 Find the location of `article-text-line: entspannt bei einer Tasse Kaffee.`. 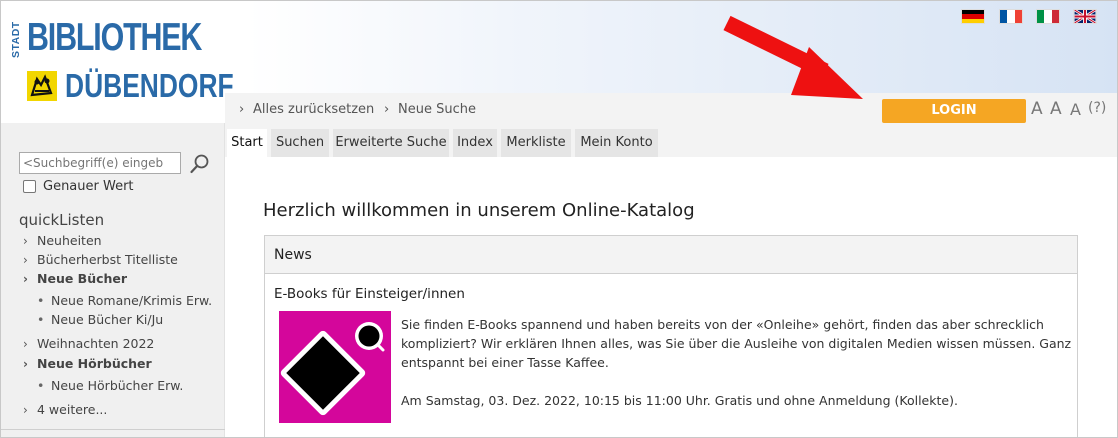

article-text-line: entspannt bei einer Tasse Kaffee. is located at coordinates (505, 362).